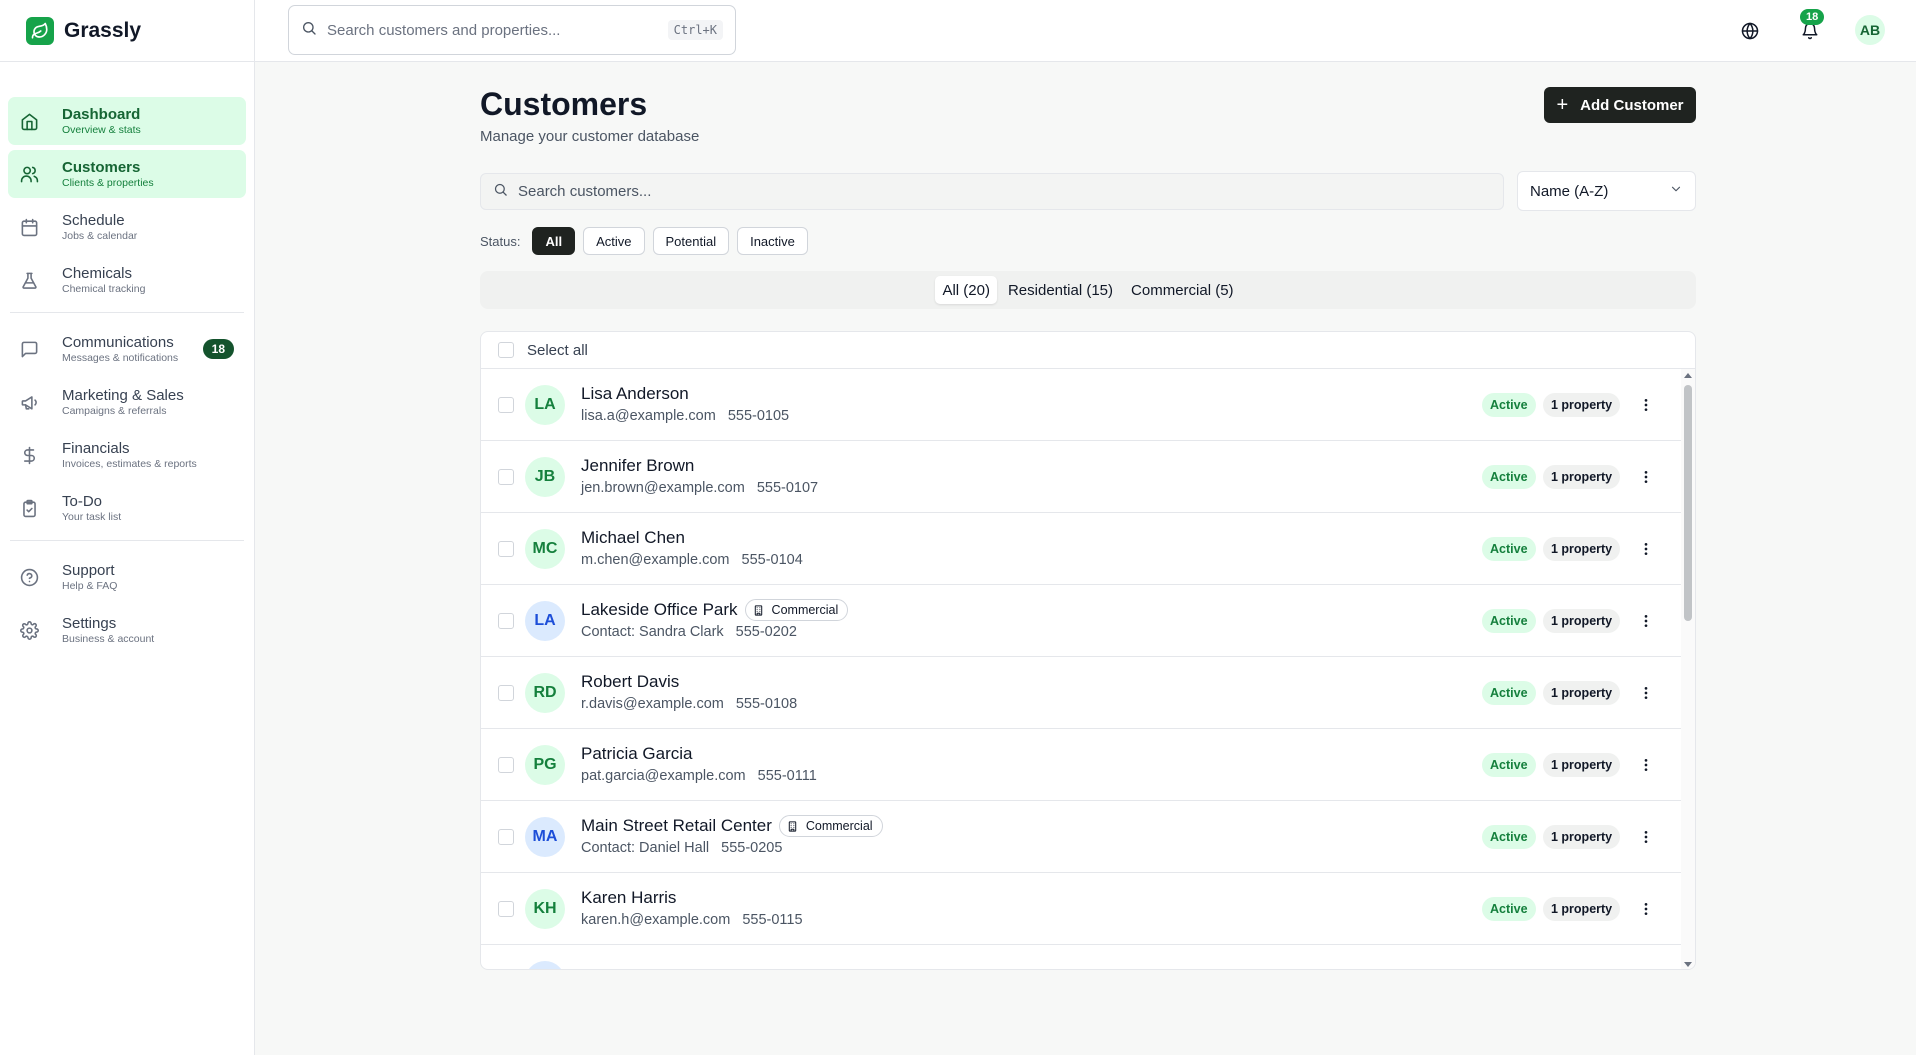 This screenshot has width=1916, height=1055. Describe the element at coordinates (966, 290) in the screenshot. I see `tab-all: All (20)` at that location.